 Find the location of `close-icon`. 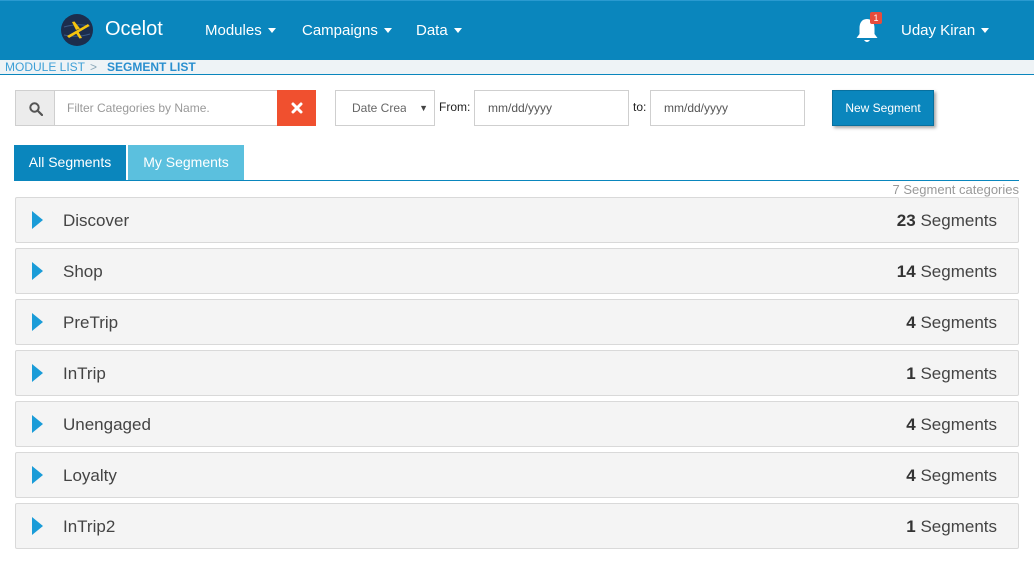

close-icon is located at coordinates (296, 108).